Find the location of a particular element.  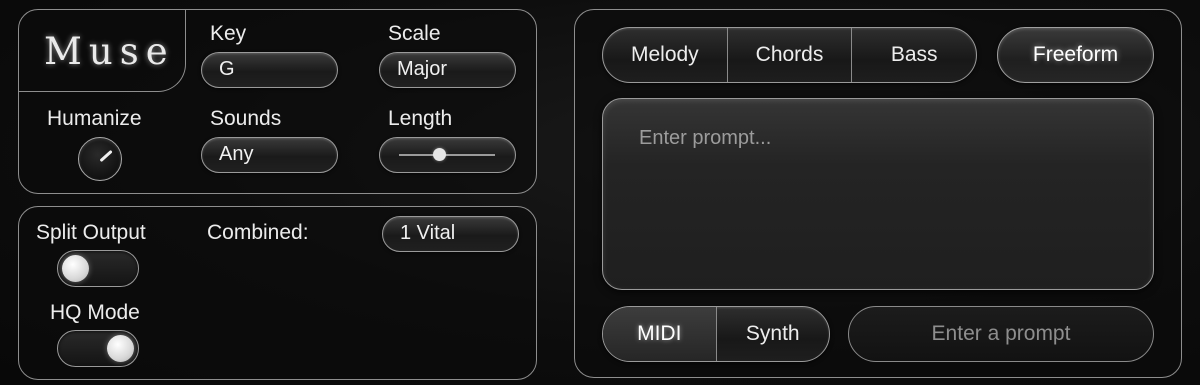

scale-label: Scale is located at coordinates (414, 33).